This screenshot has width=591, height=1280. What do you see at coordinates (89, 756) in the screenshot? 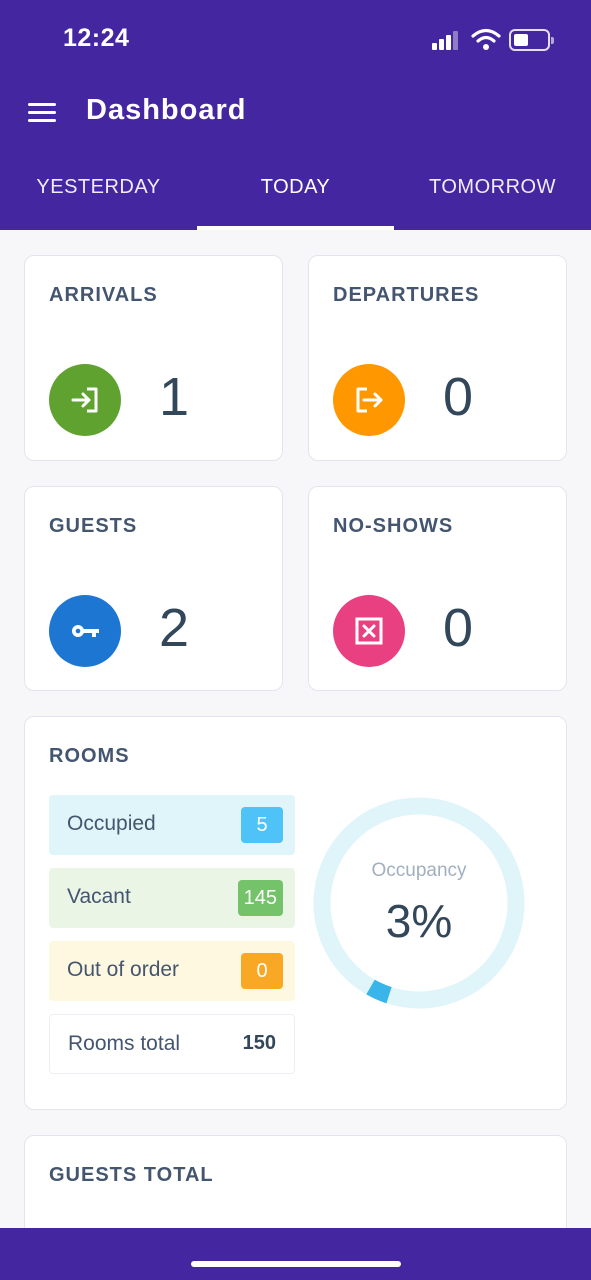
I see `rooms-title: ROOMS` at bounding box center [89, 756].